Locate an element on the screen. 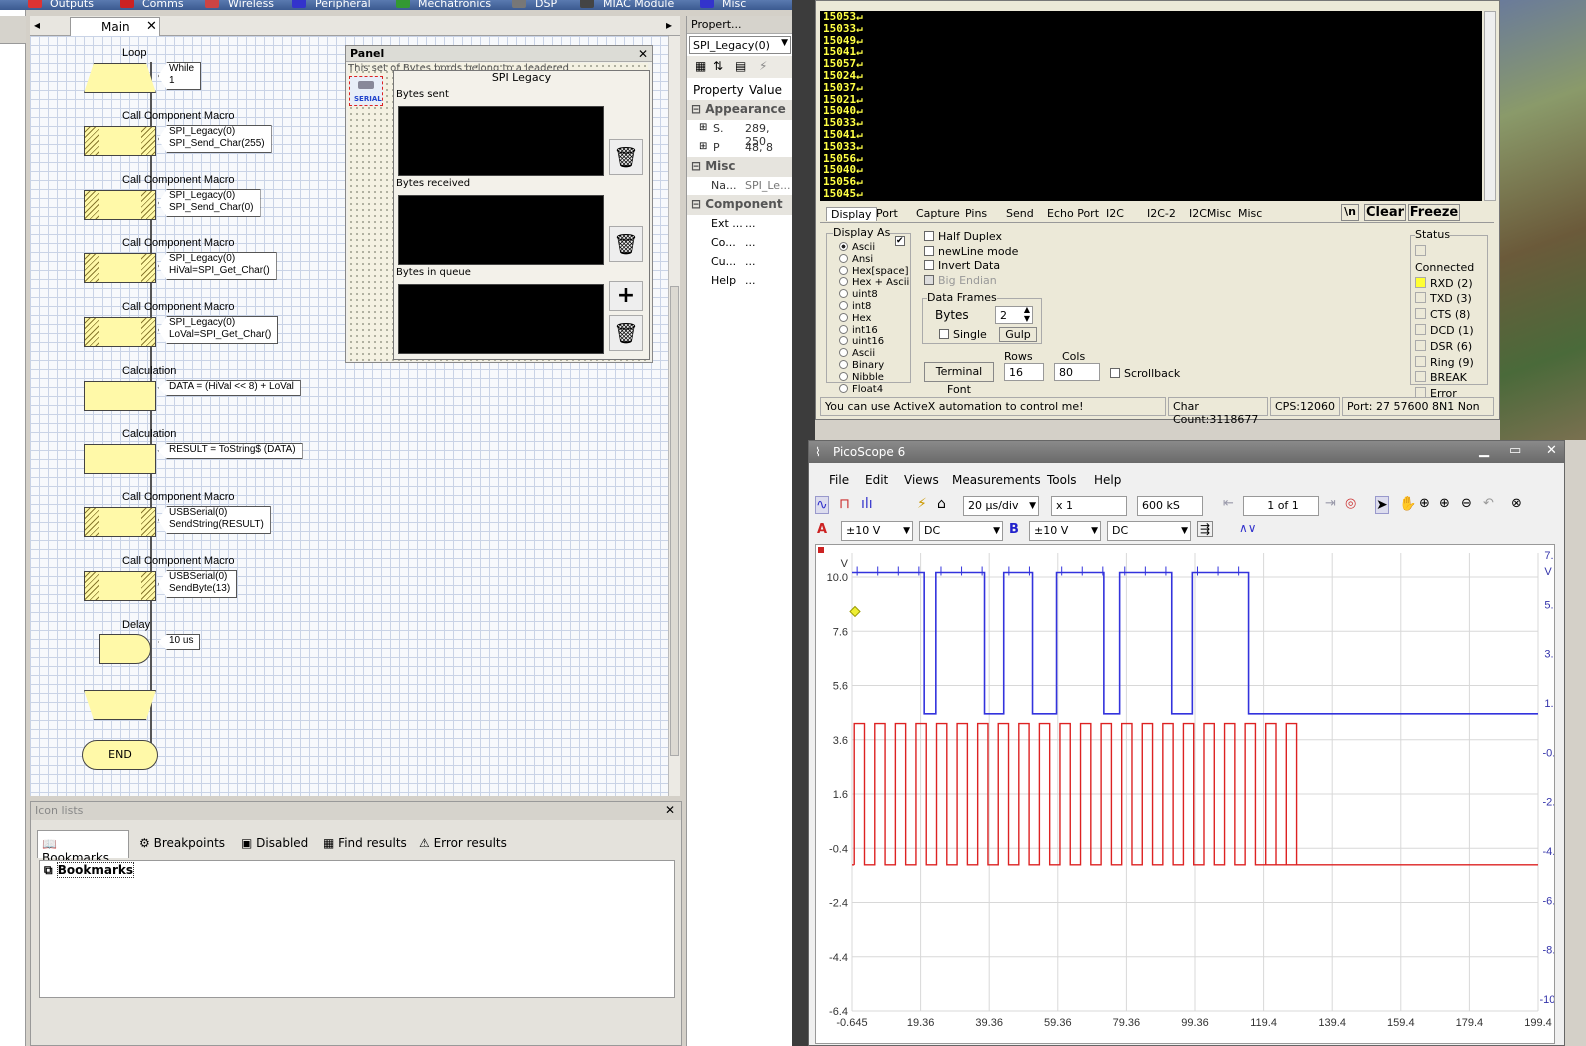  tab-display: Display is located at coordinates (851, 214).